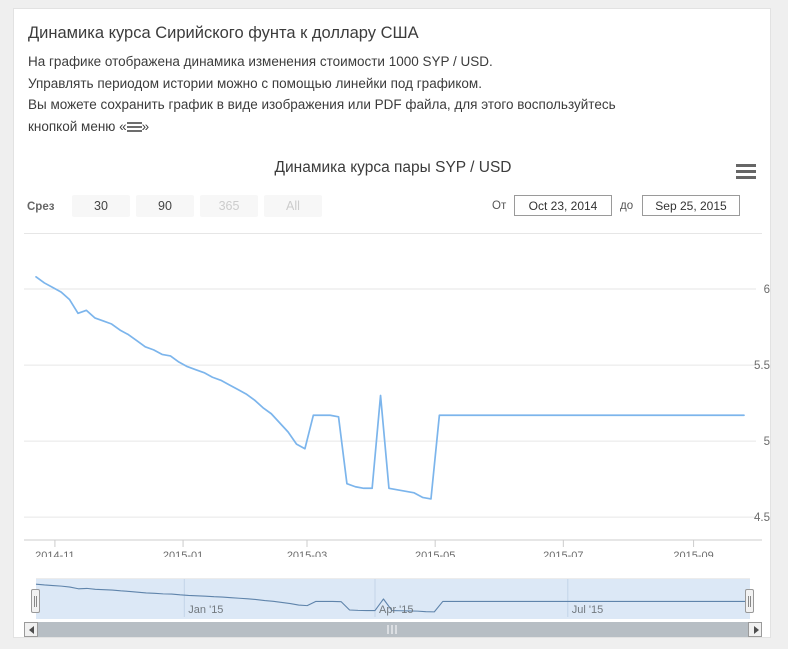 This screenshot has height=649, width=788. I want to click on scroll-left-button, so click(31, 629).